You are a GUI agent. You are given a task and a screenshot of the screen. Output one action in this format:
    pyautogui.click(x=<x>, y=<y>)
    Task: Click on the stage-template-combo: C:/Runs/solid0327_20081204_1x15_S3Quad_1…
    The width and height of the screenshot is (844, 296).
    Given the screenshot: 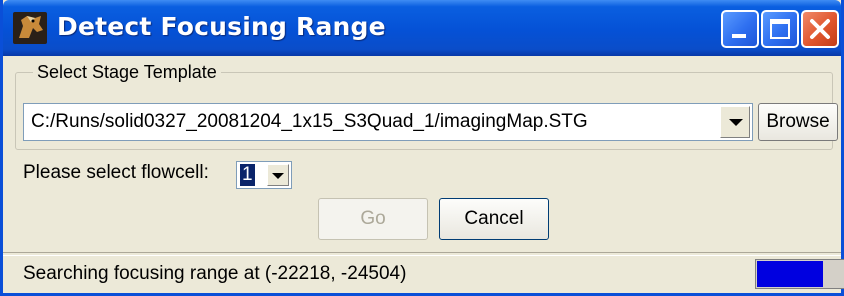 What is the action you would take?
    pyautogui.click(x=388, y=122)
    